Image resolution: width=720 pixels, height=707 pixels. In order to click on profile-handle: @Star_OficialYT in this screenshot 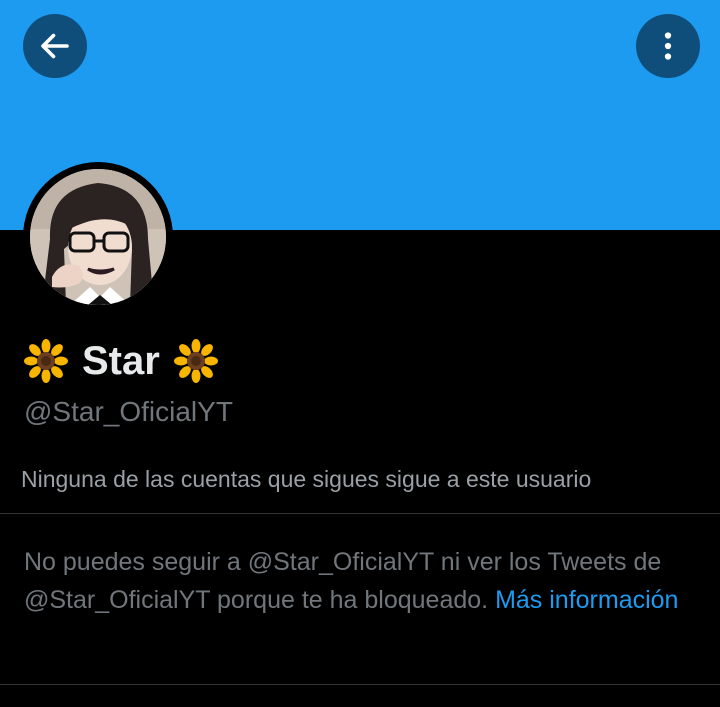, I will do `click(128, 411)`.